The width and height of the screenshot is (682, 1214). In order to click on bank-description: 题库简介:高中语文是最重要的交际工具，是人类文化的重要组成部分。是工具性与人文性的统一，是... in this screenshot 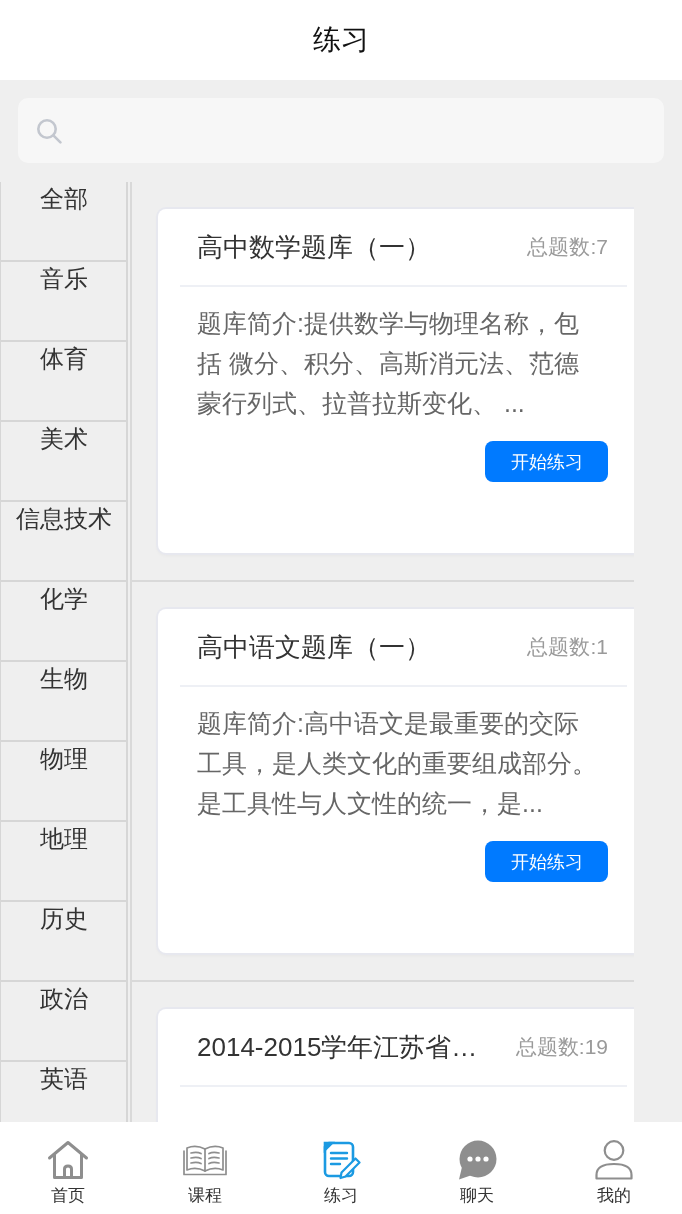, I will do `click(397, 763)`.